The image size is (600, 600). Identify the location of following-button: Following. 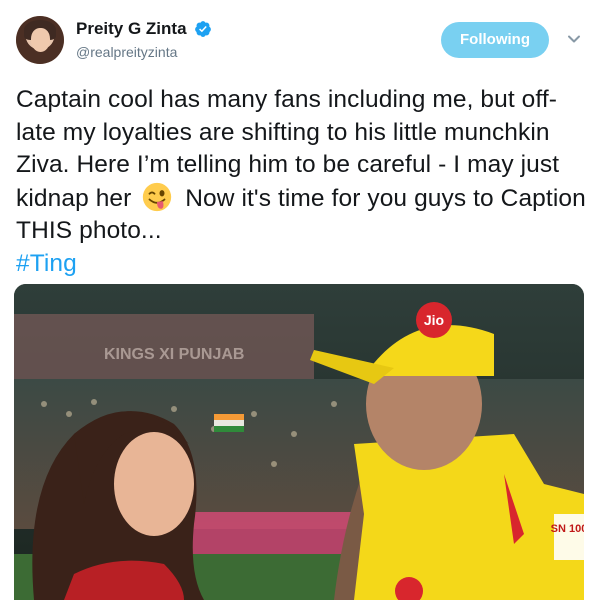
(495, 40).